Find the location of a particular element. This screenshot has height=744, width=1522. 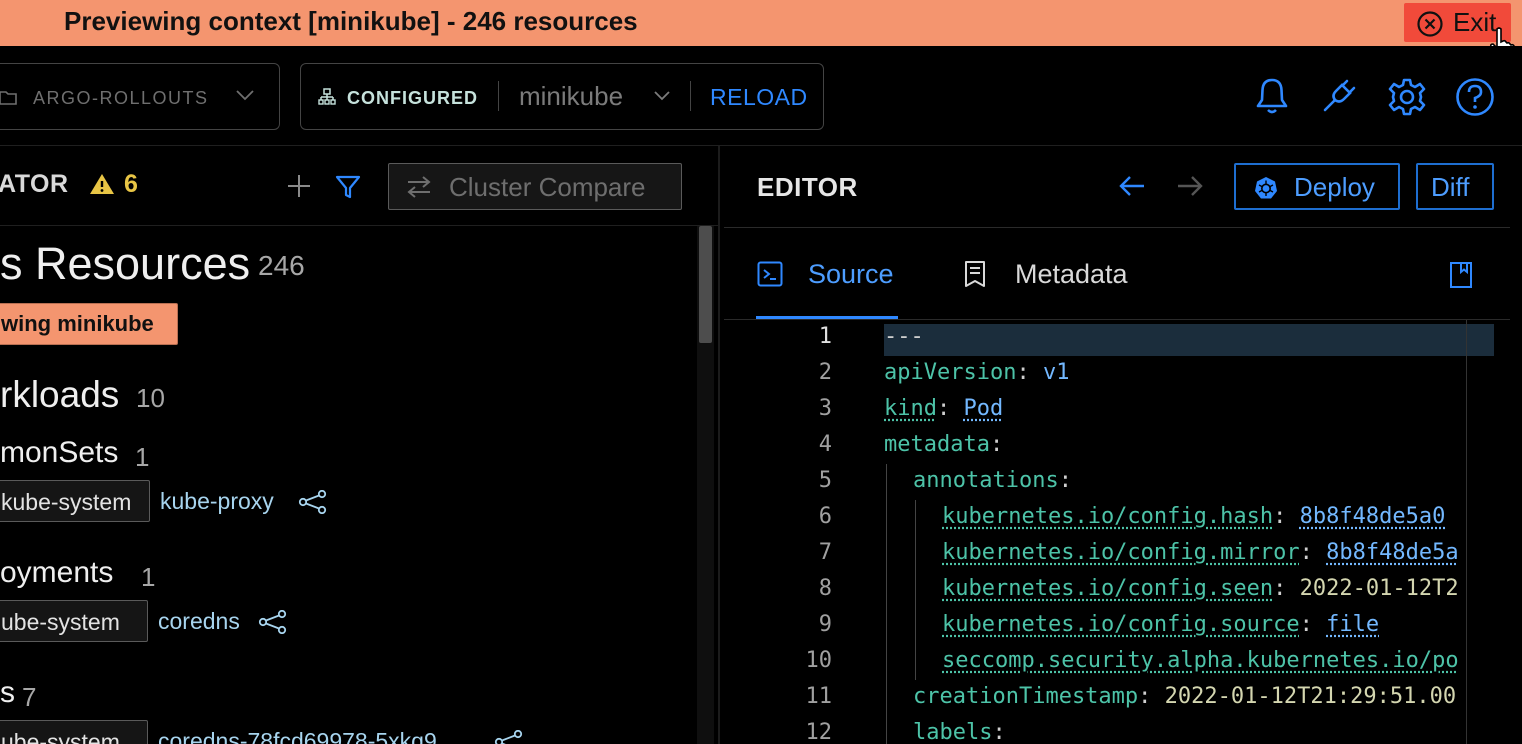

project-label: ARGO-ROLLOUTS is located at coordinates (121, 98).